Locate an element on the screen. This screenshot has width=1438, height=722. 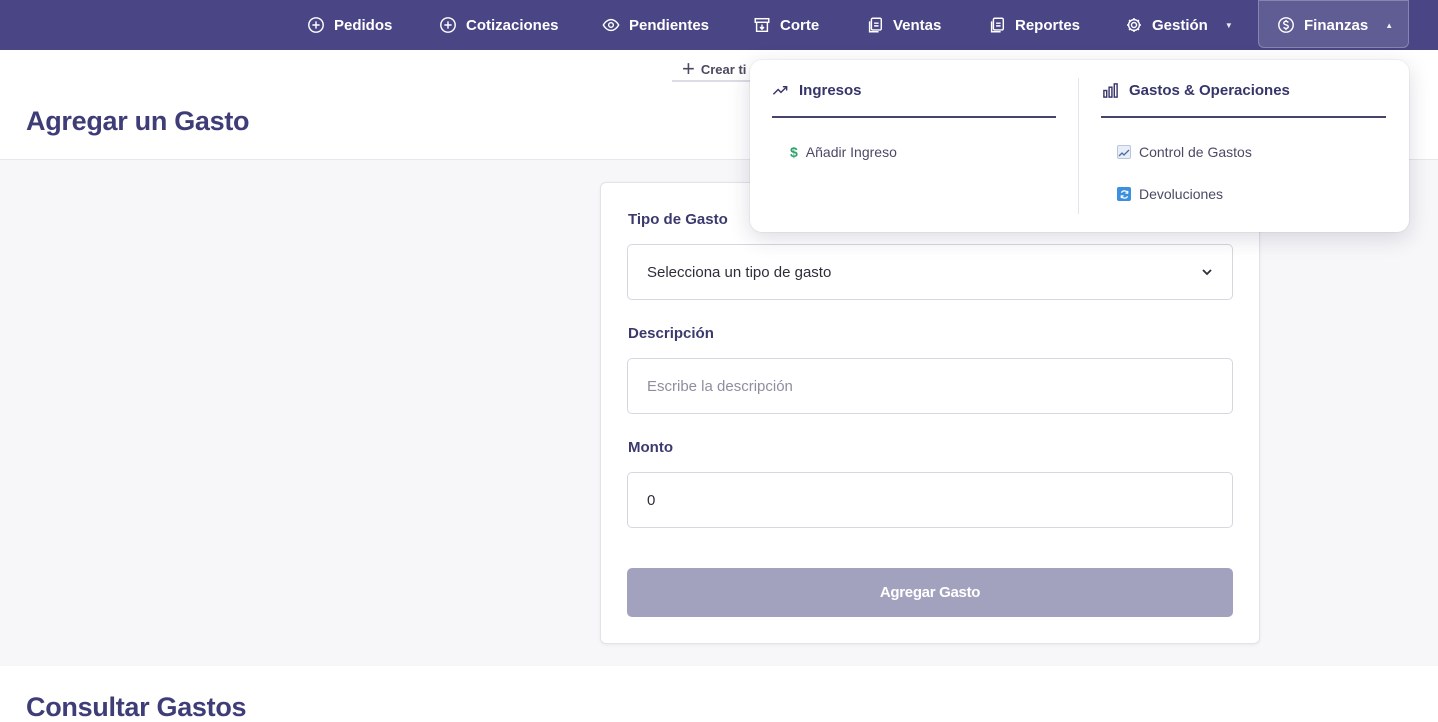
agregar-gasto-button: Agregar Gasto is located at coordinates (930, 592).